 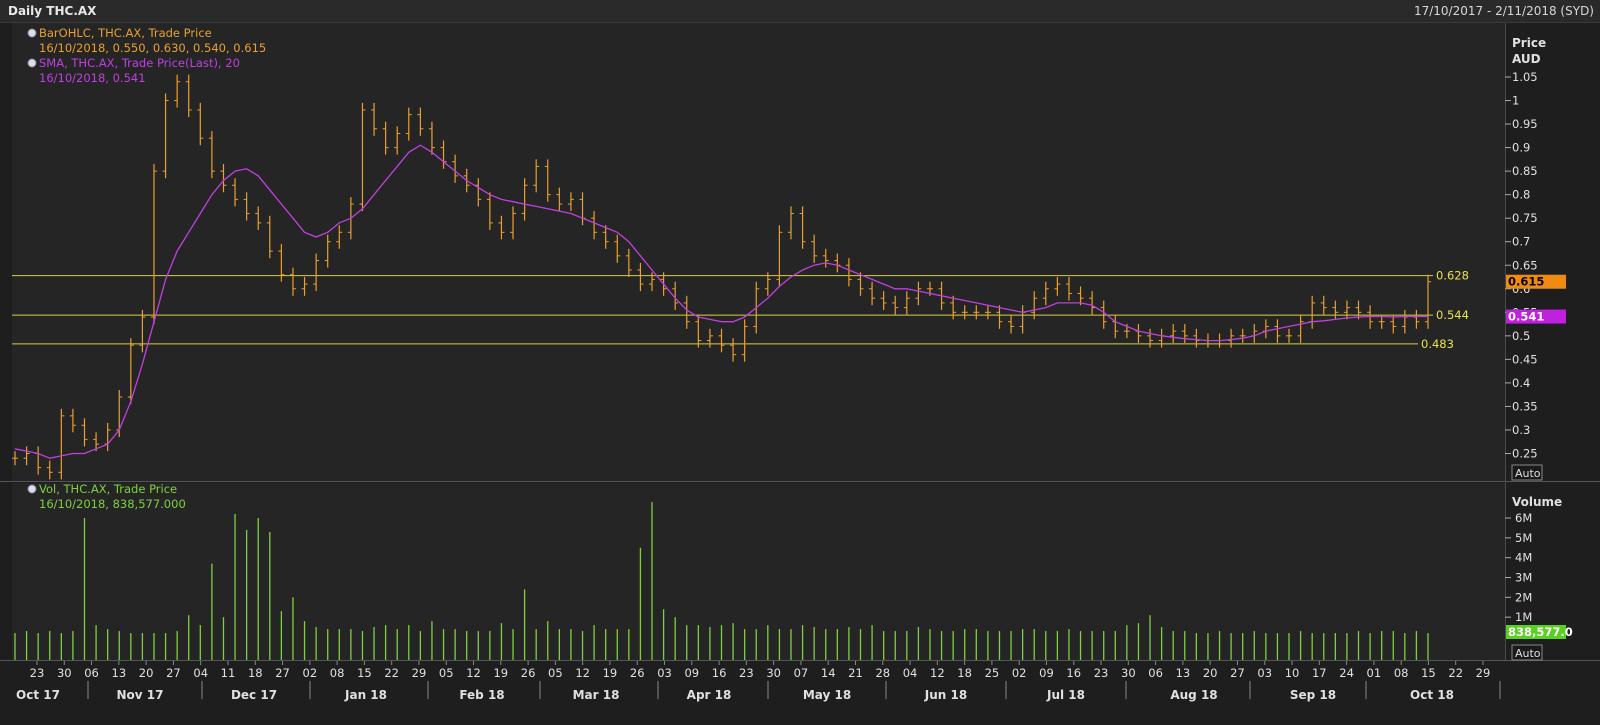 I want to click on volume-tick-label: 2M, so click(x=1523, y=597).